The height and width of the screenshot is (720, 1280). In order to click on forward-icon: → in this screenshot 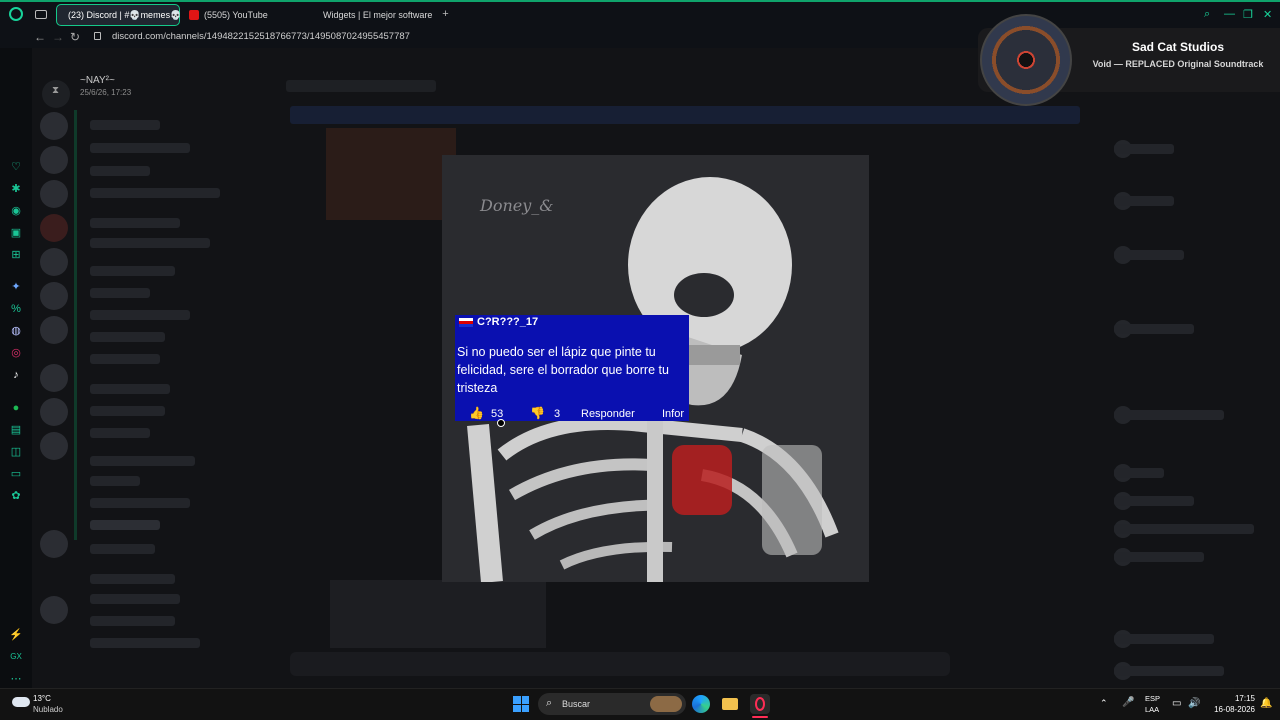, I will do `click(58, 37)`.